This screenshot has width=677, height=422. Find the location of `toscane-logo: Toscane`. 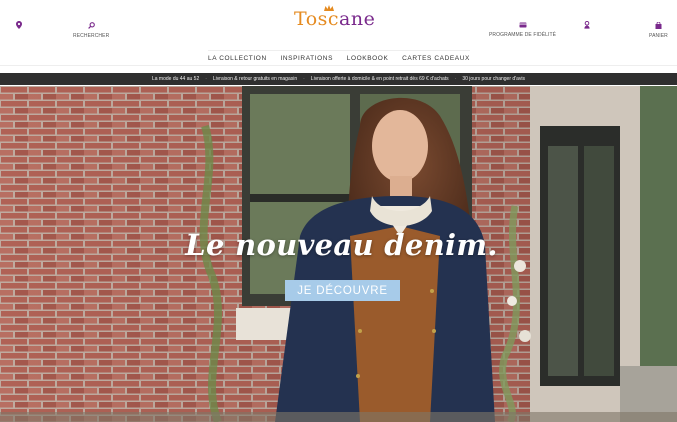

toscane-logo: Toscane is located at coordinates (339, 18).